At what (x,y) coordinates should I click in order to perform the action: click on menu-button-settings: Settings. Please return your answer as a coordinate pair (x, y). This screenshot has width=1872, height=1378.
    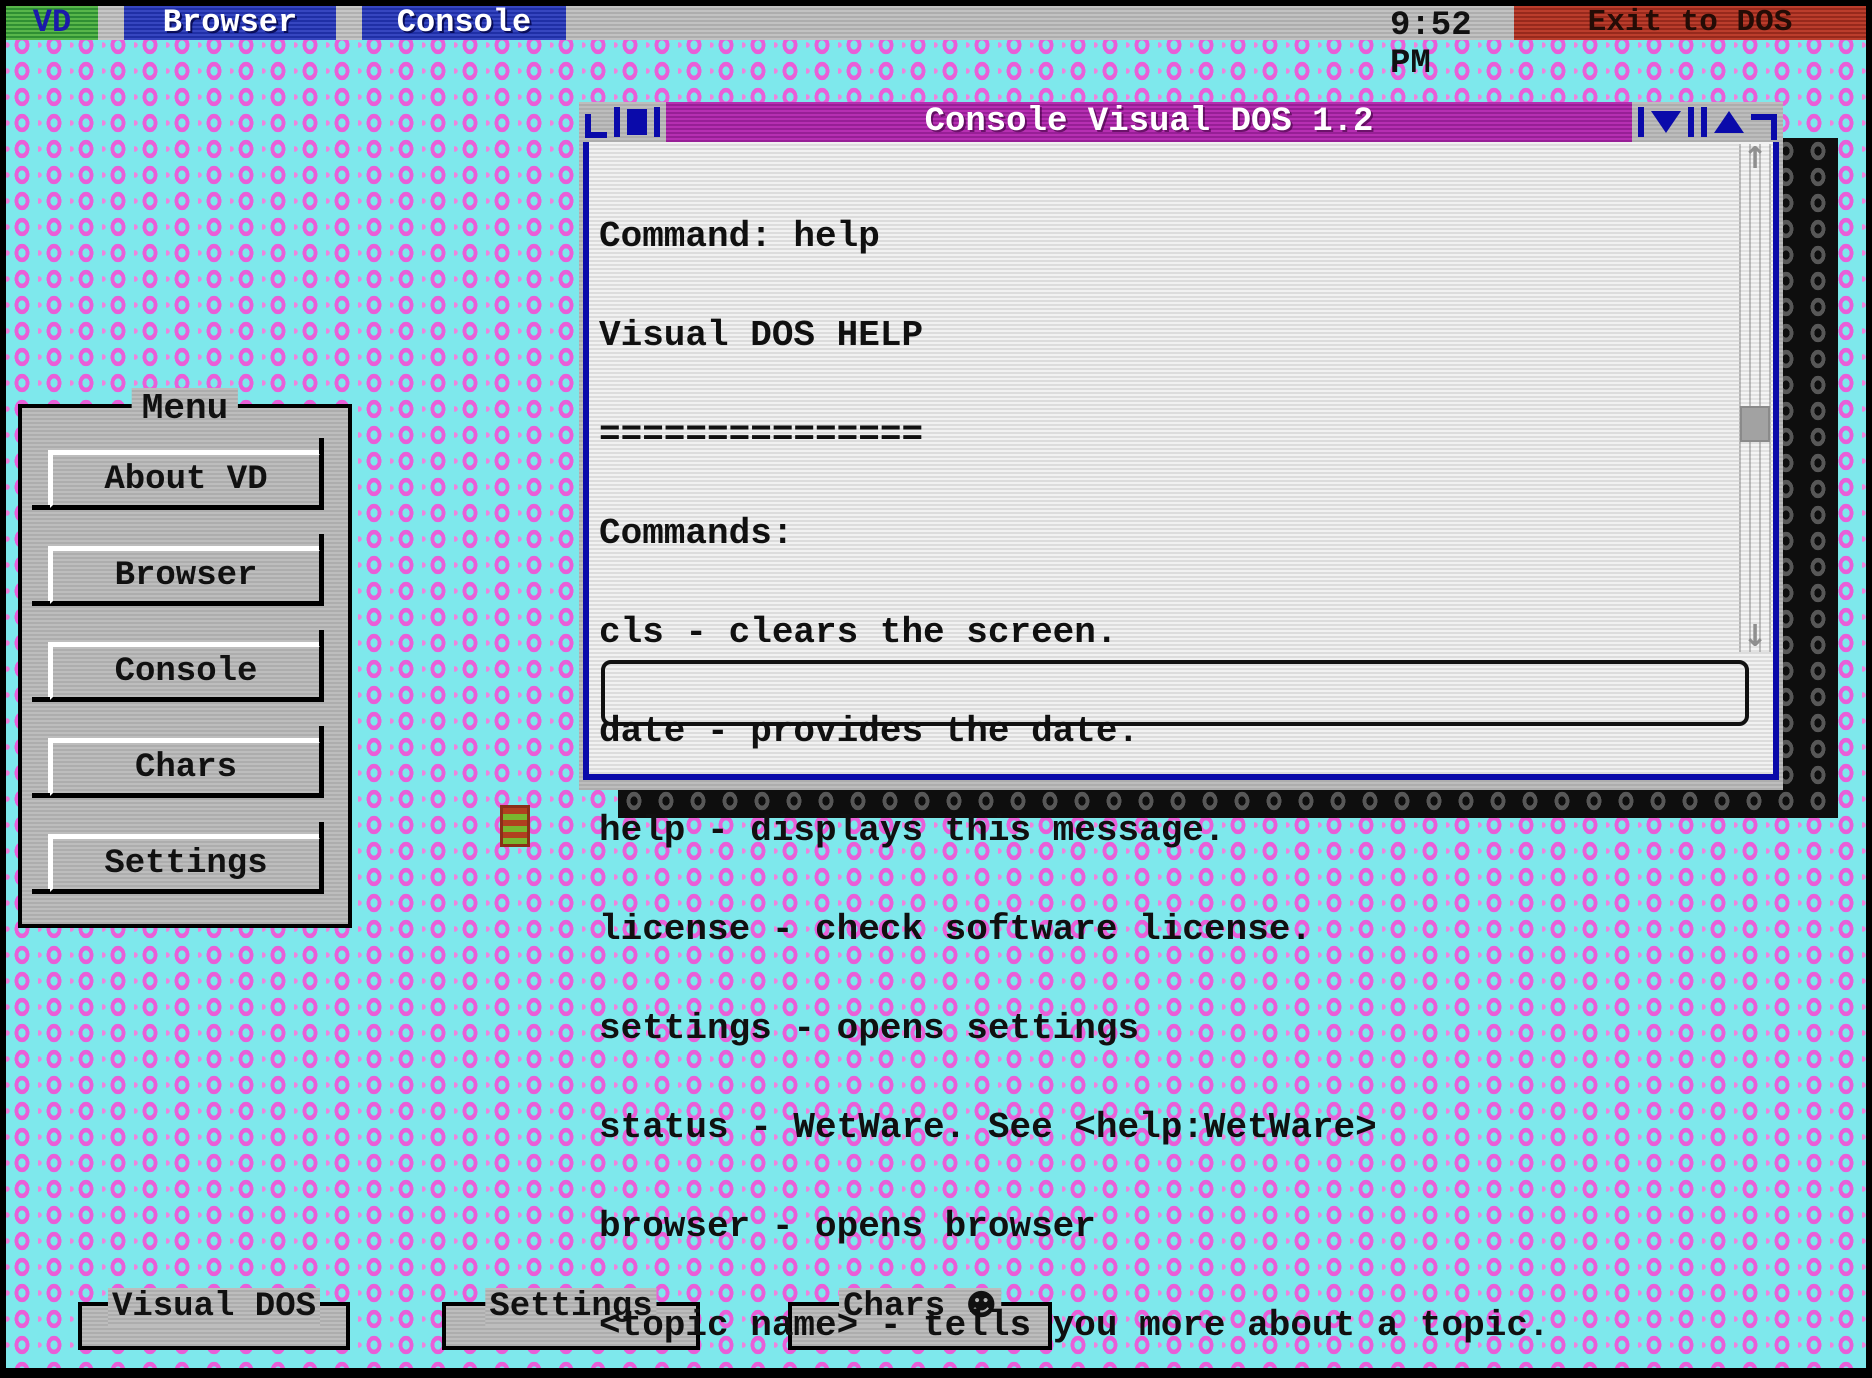
    Looking at the image, I should click on (178, 858).